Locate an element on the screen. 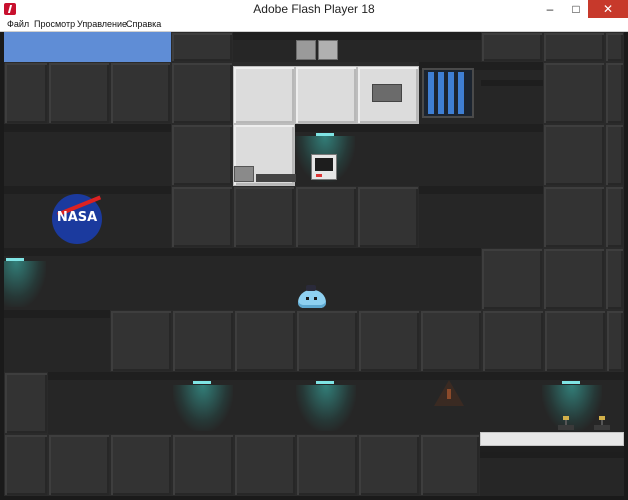  window-titlebar: Adobe Flash Player 18 – □ ✕ is located at coordinates (314, 9).